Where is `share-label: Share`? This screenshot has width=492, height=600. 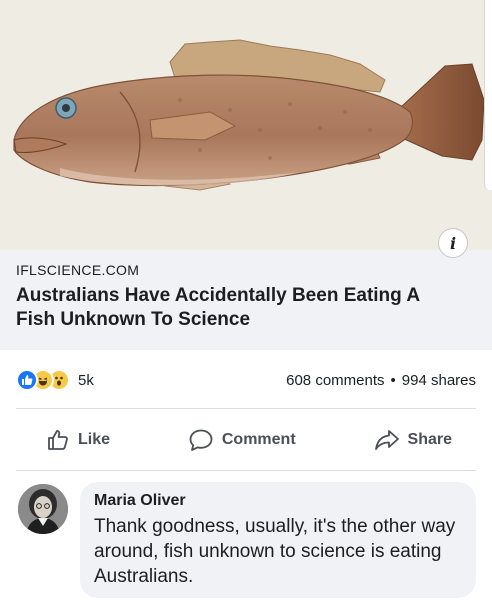 share-label: Share is located at coordinates (429, 439).